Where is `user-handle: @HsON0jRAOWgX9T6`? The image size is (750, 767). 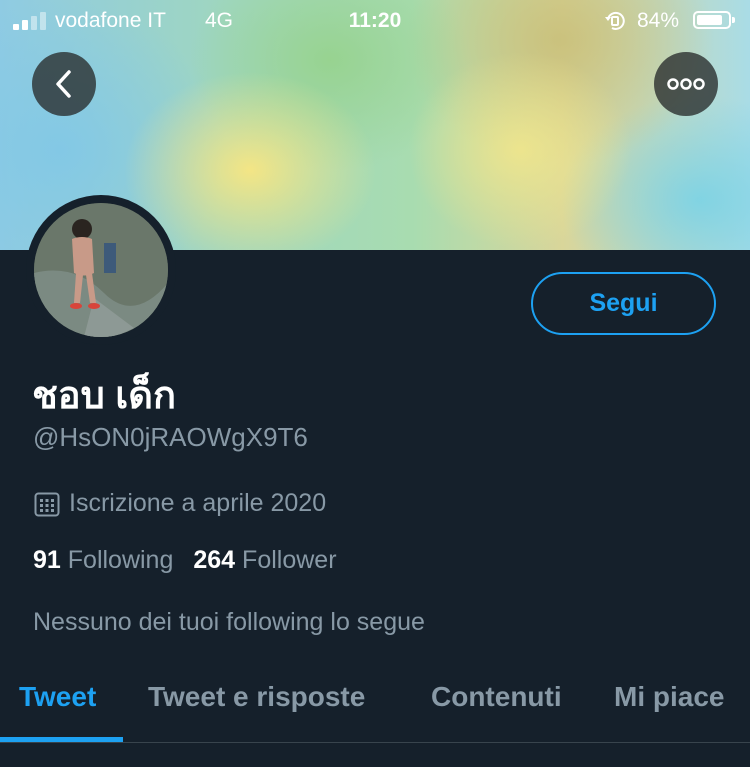 user-handle: @HsON0jRAOWgX9T6 is located at coordinates (170, 437).